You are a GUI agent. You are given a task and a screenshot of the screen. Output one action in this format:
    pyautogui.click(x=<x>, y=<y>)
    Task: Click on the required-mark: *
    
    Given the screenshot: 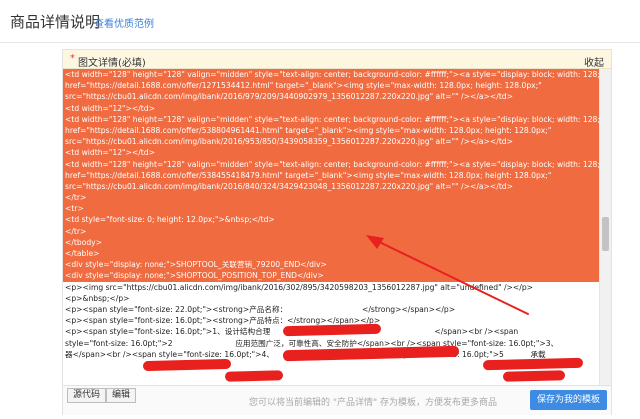 What is the action you would take?
    pyautogui.click(x=72, y=58)
    